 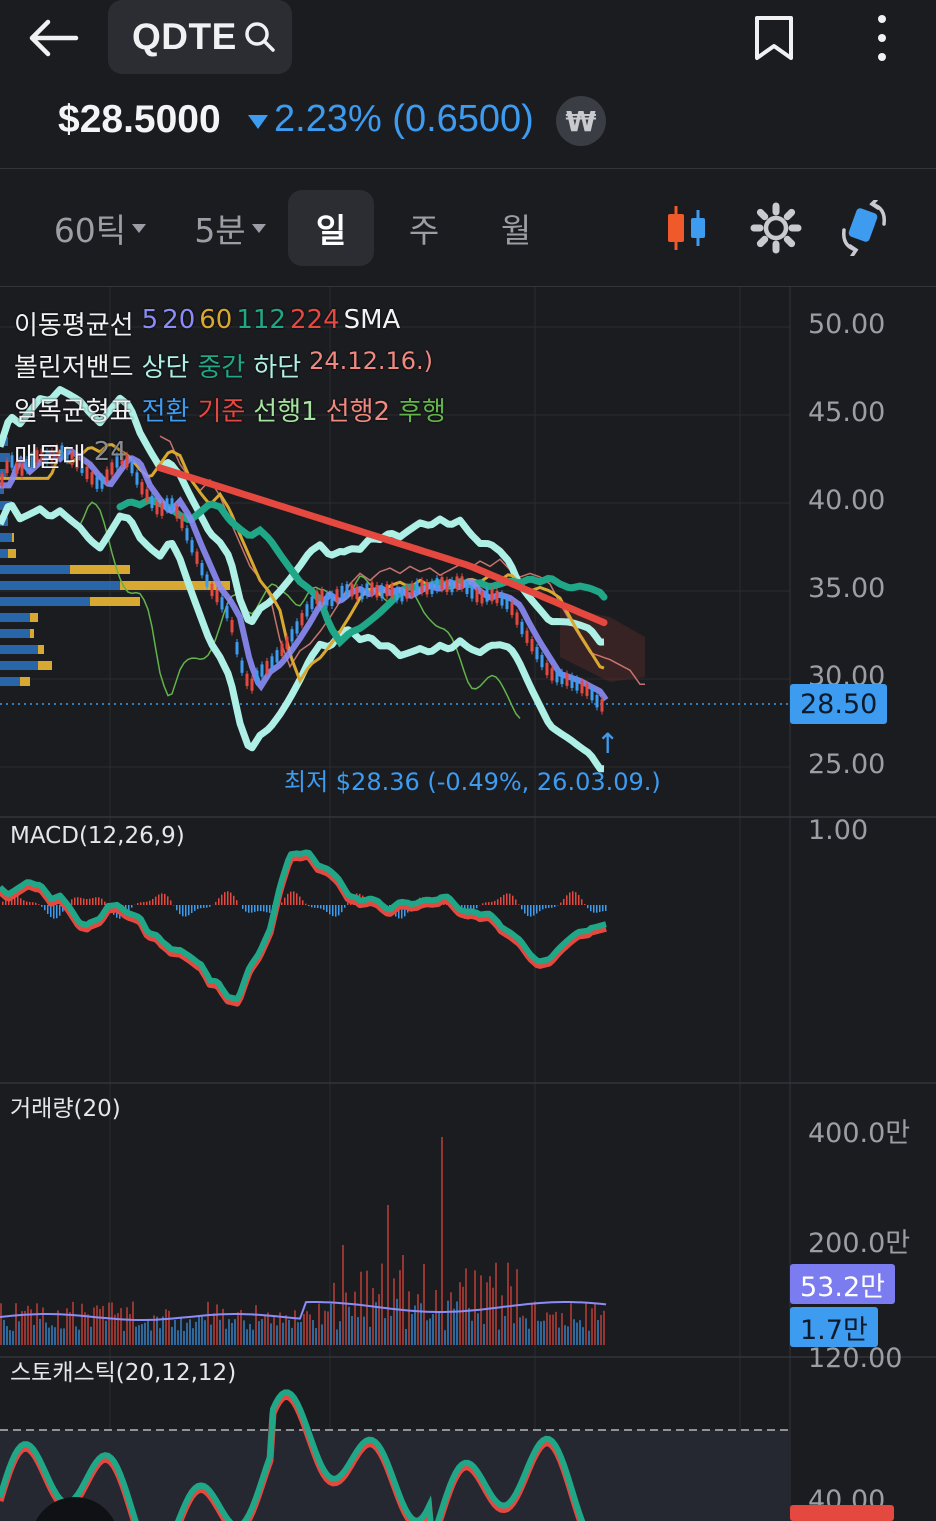 What do you see at coordinates (859, 1243) in the screenshot?
I see `volume-axis-label: 200.0만` at bounding box center [859, 1243].